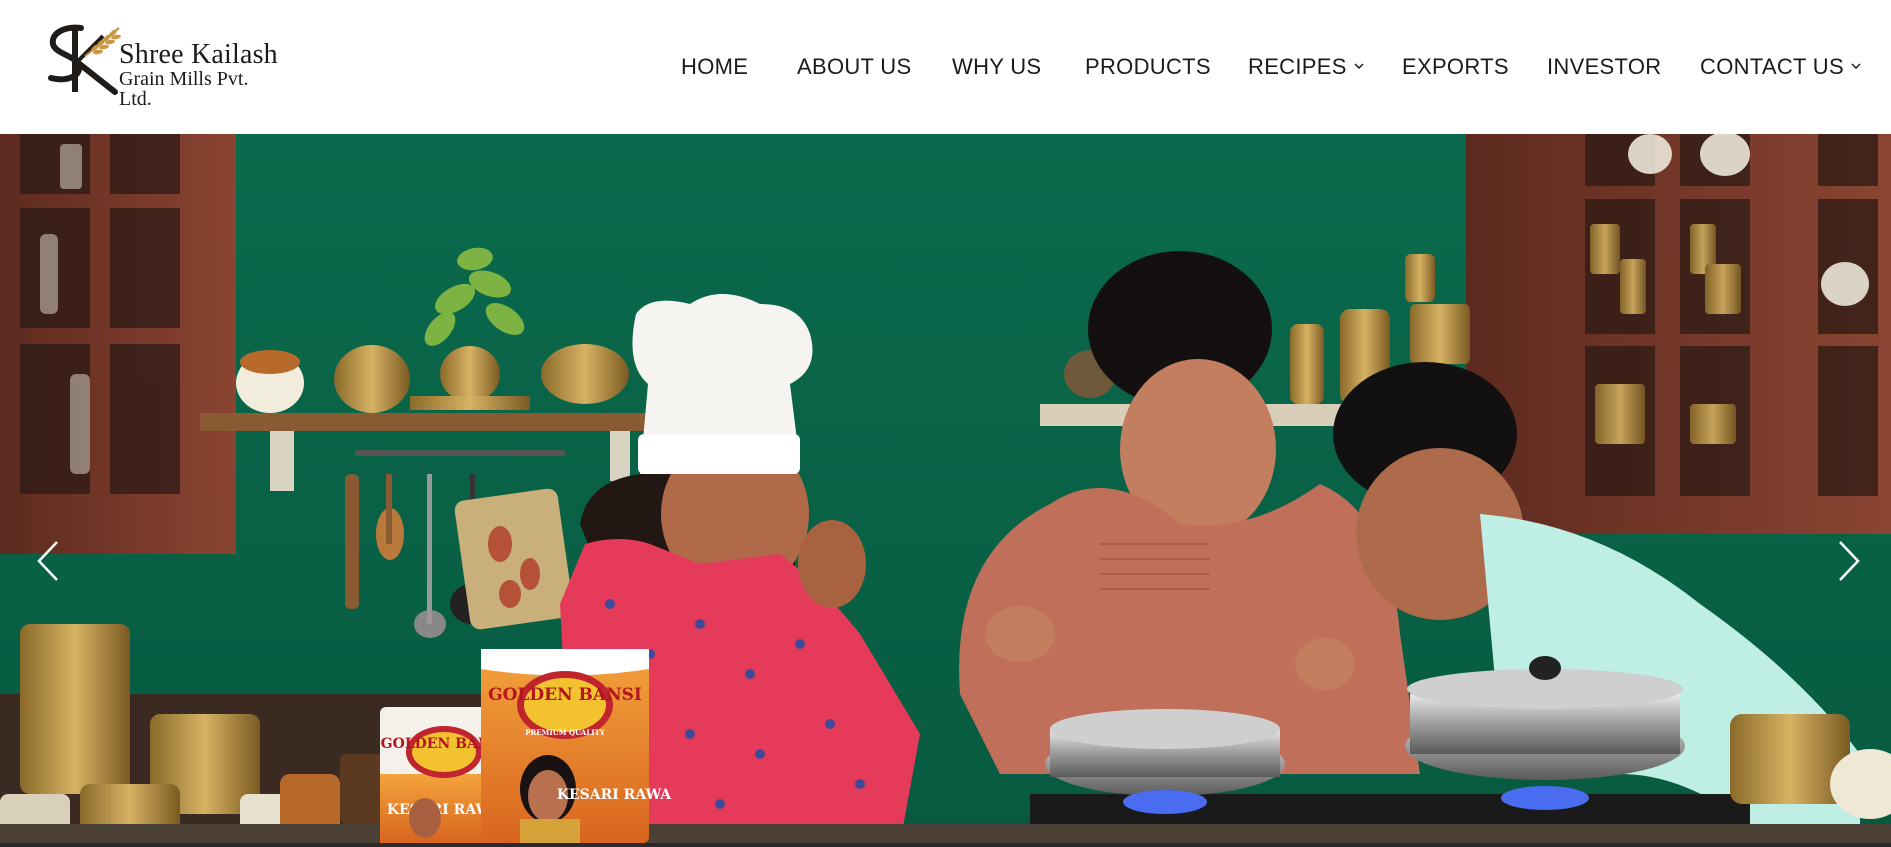 The image size is (1891, 847). Describe the element at coordinates (1604, 67) in the screenshot. I see `nav-item-investor: INVESTOR` at that location.